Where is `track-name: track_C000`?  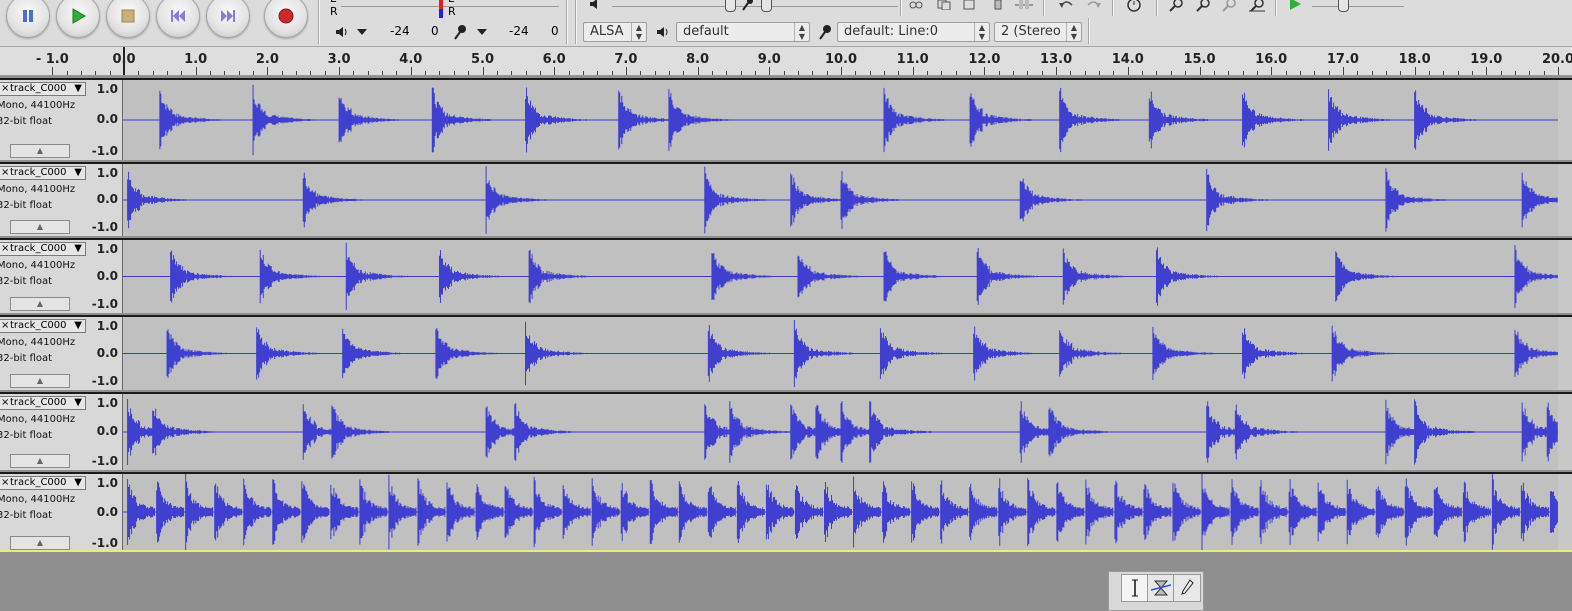 track-name: track_C000 is located at coordinates (38, 325).